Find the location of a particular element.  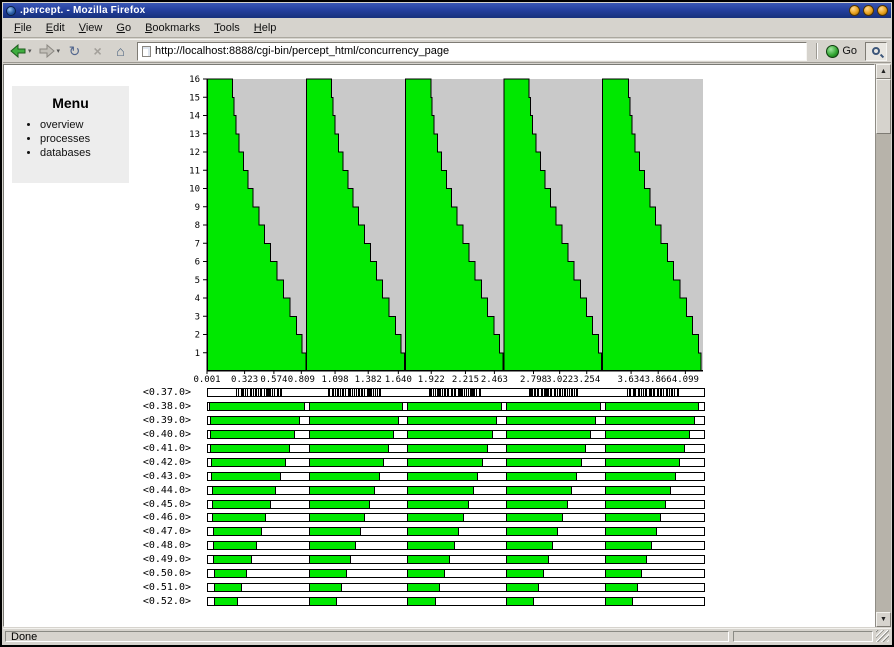

process-row: <0.39.0> is located at coordinates (407, 421).